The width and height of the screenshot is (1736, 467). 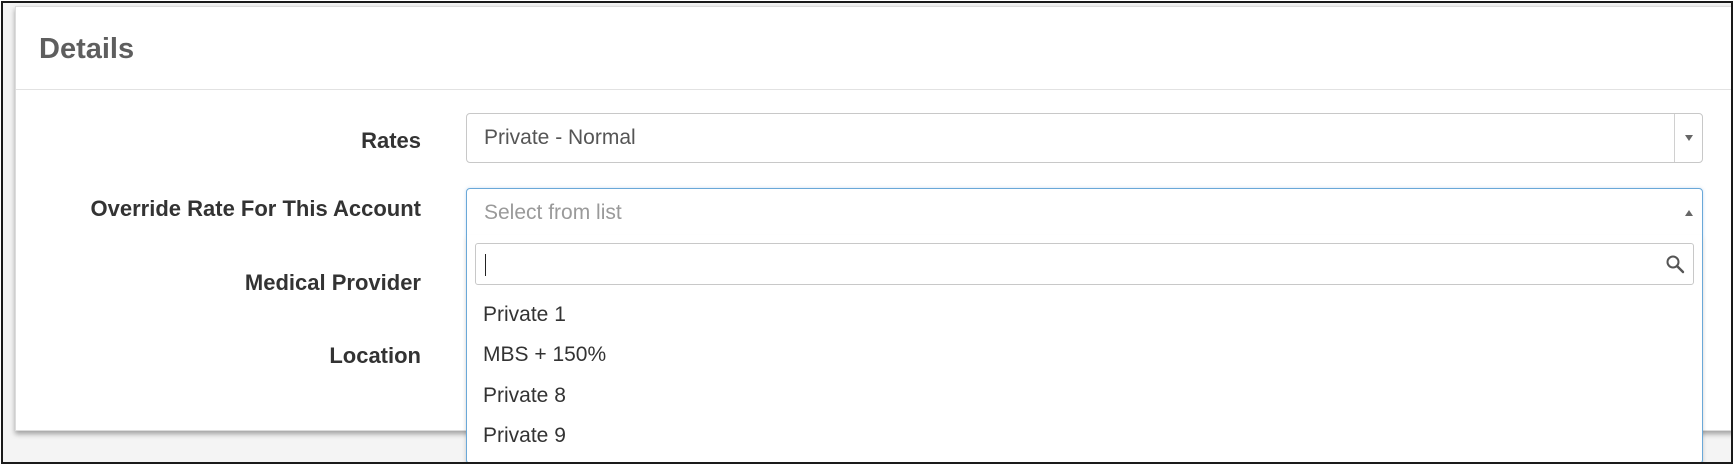 I want to click on dropdown-option: Private 9, so click(x=524, y=436).